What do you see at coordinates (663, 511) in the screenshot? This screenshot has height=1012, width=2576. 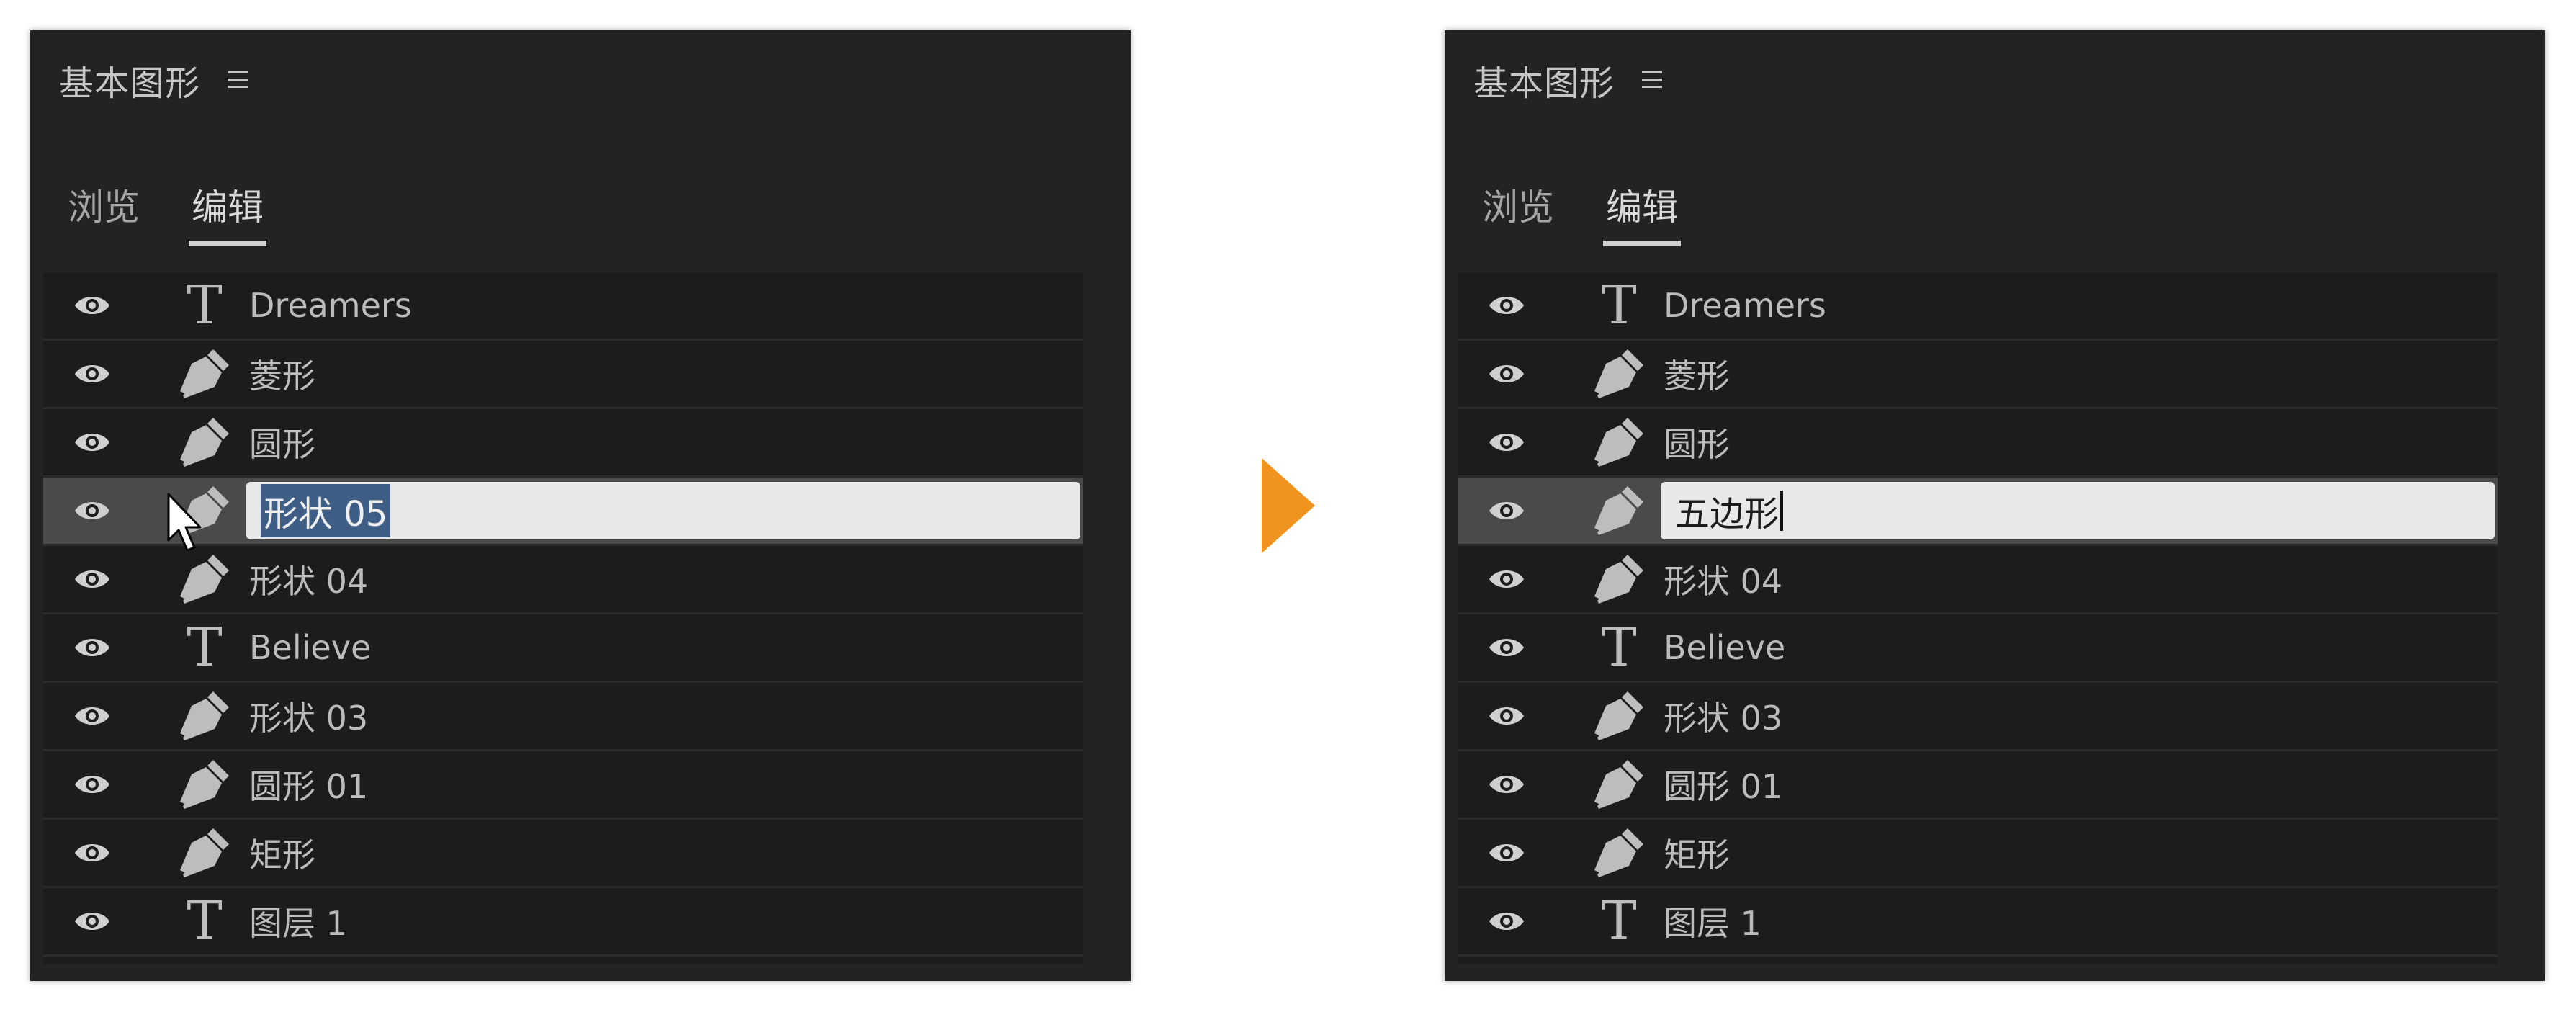 I see `layer-rename-input: 形状 05` at bounding box center [663, 511].